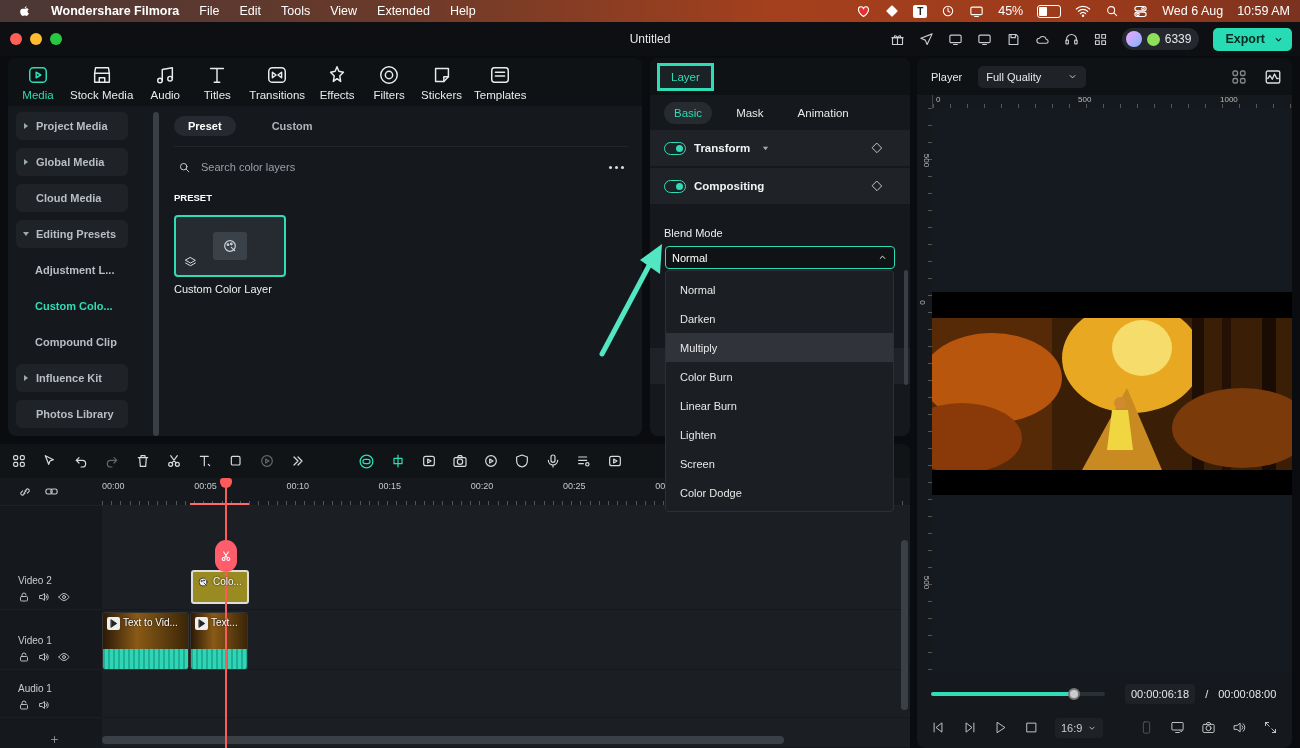 The height and width of the screenshot is (748, 1300). I want to click on heart-icon, so click(864, 11).